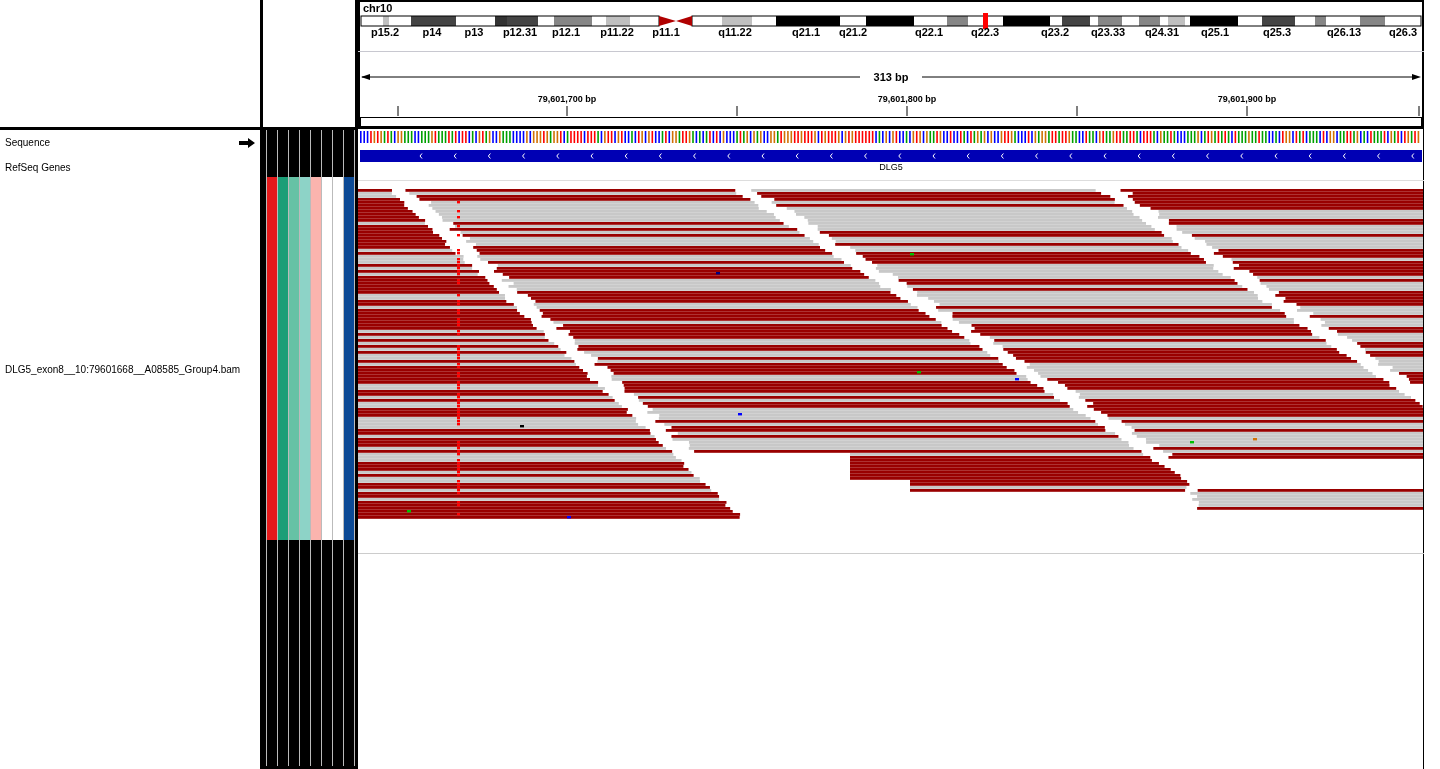 This screenshot has height=769, width=1440. Describe the element at coordinates (1277, 32) in the screenshot. I see `band-label: q25.3` at that location.